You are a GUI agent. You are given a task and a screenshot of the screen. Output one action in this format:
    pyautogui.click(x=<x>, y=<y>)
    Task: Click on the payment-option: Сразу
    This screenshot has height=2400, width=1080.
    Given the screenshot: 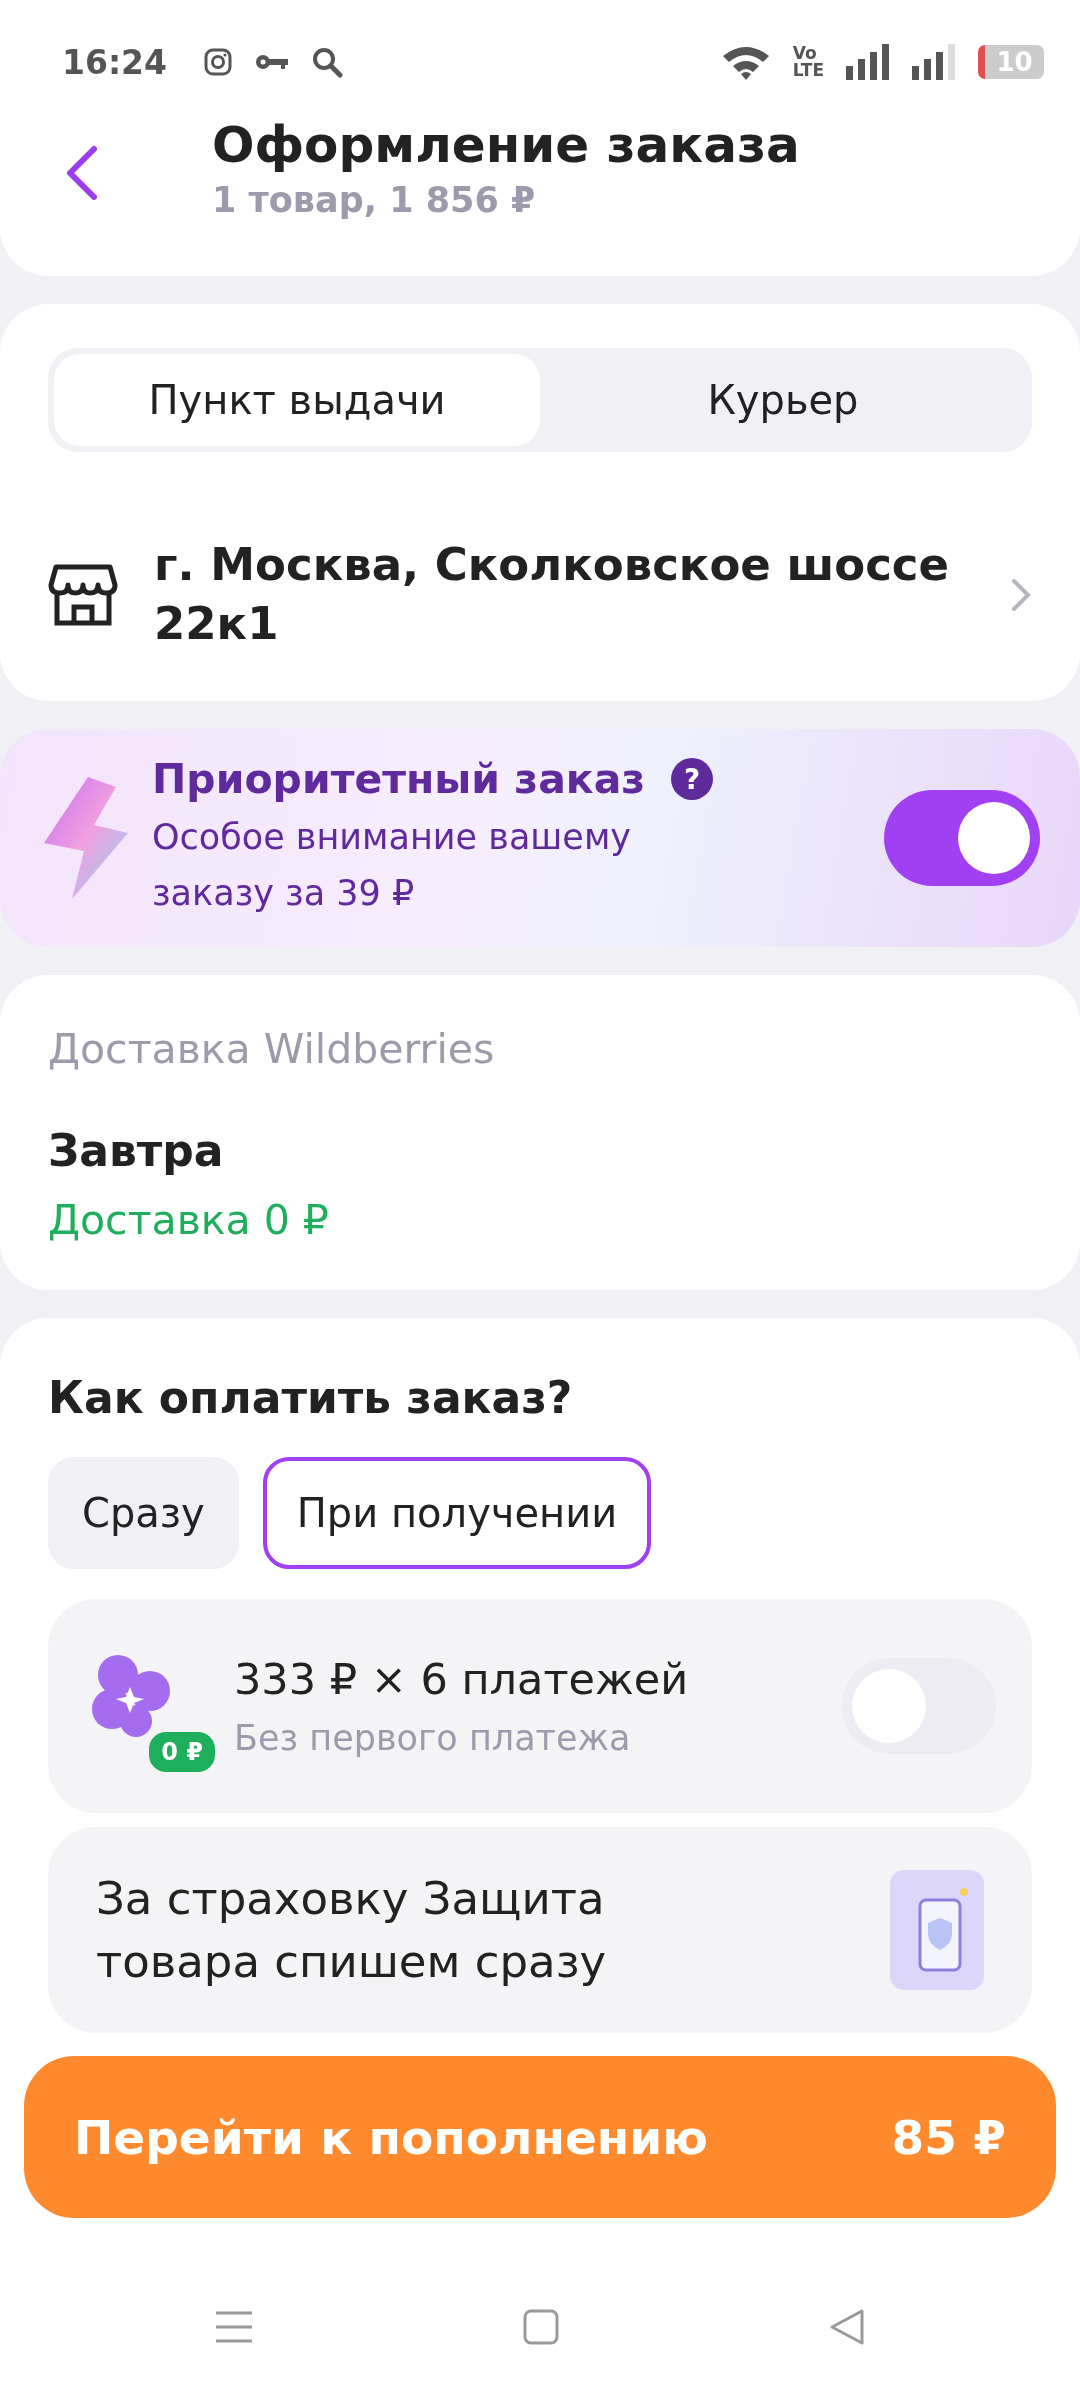 What is the action you would take?
    pyautogui.click(x=143, y=1513)
    